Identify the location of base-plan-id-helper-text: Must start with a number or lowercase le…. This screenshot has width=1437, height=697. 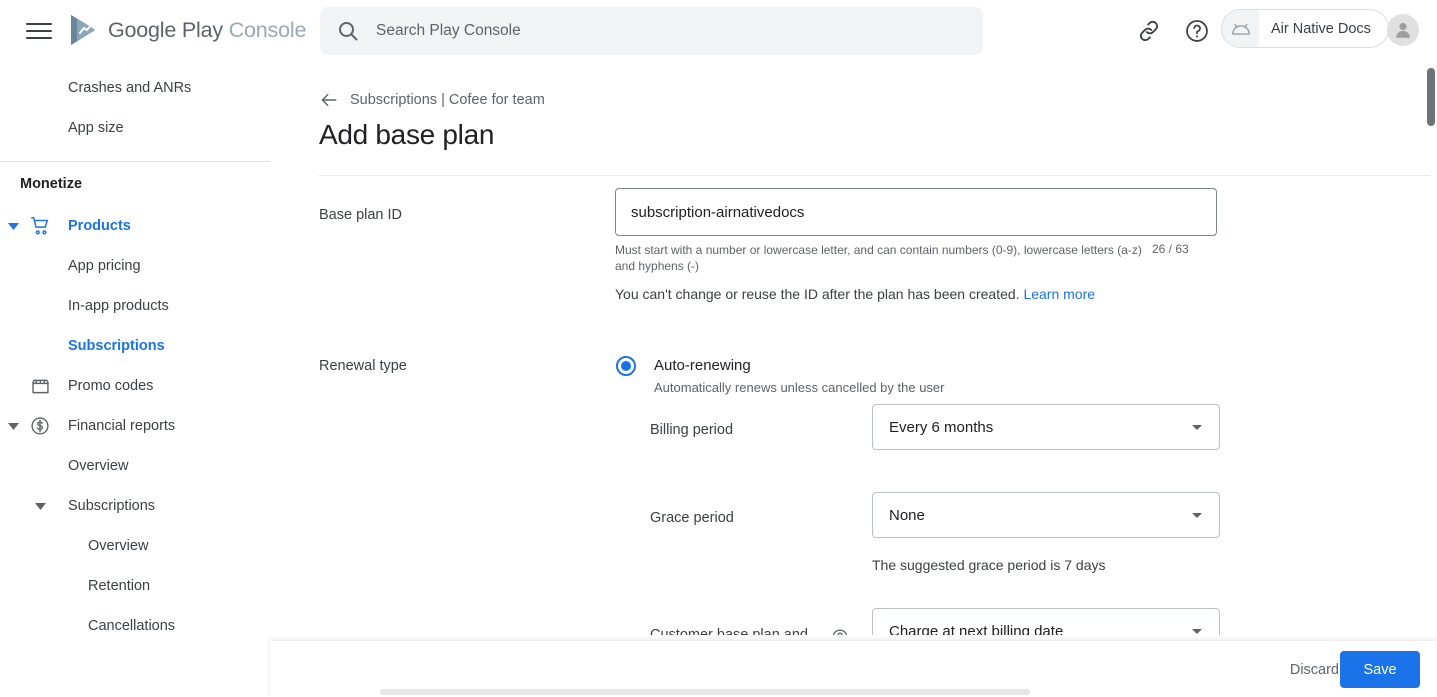
(878, 258).